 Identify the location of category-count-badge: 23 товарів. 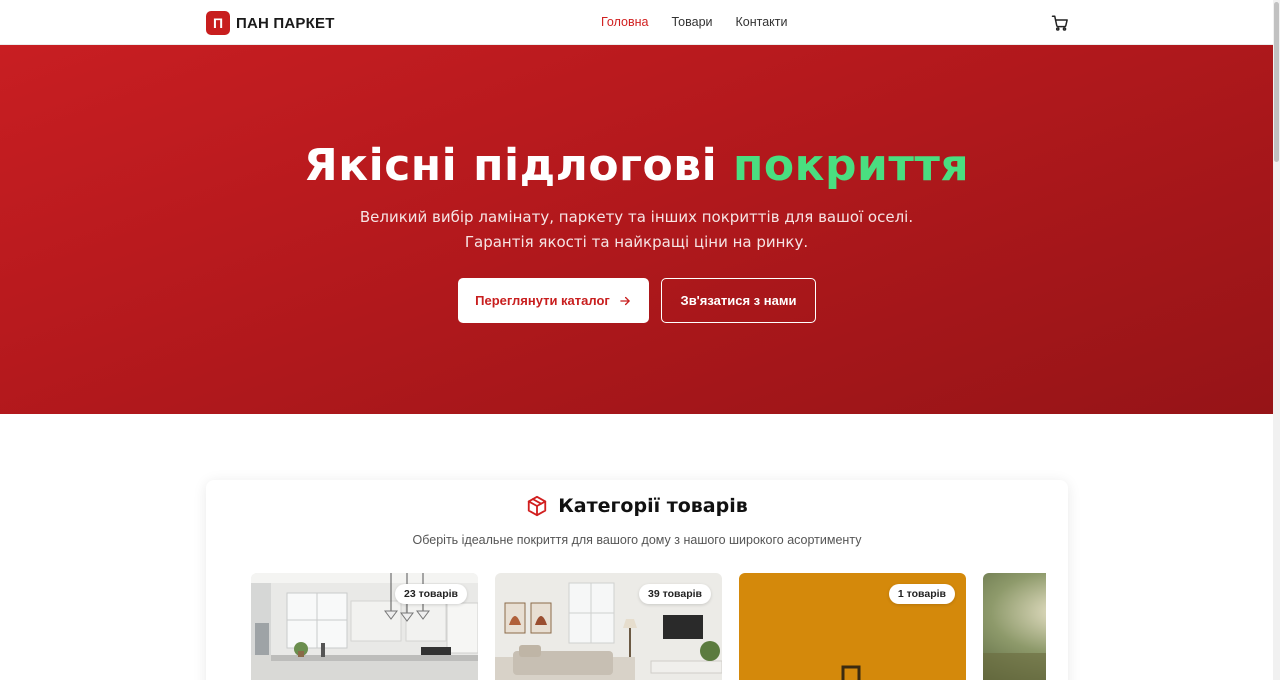
(431, 594).